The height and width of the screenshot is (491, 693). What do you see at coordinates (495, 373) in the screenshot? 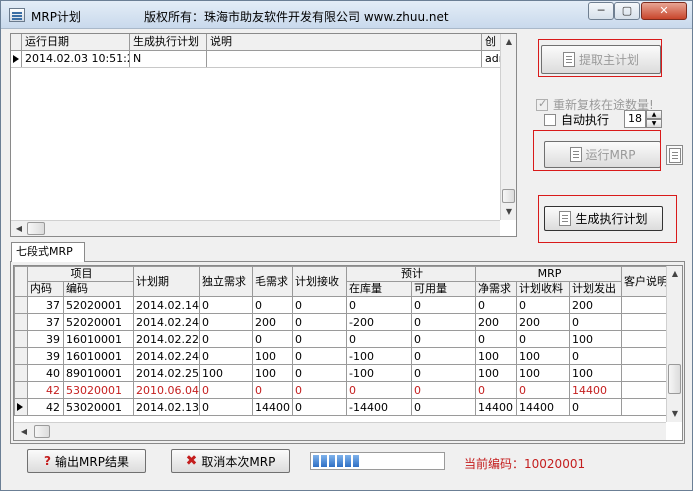
I see `cell-net: 100` at bounding box center [495, 373].